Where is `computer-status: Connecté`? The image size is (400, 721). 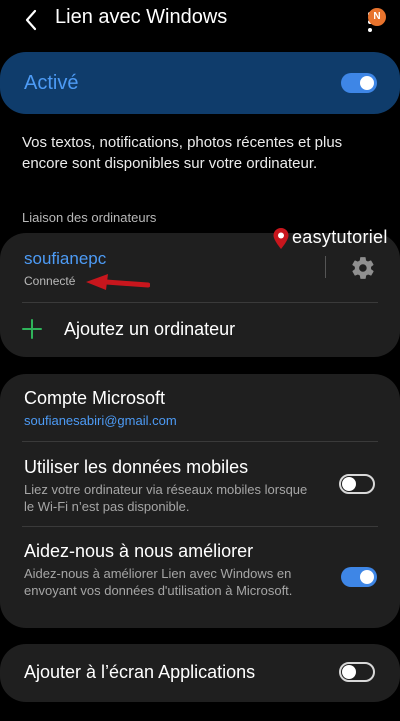
computer-status: Connecté is located at coordinates (50, 281).